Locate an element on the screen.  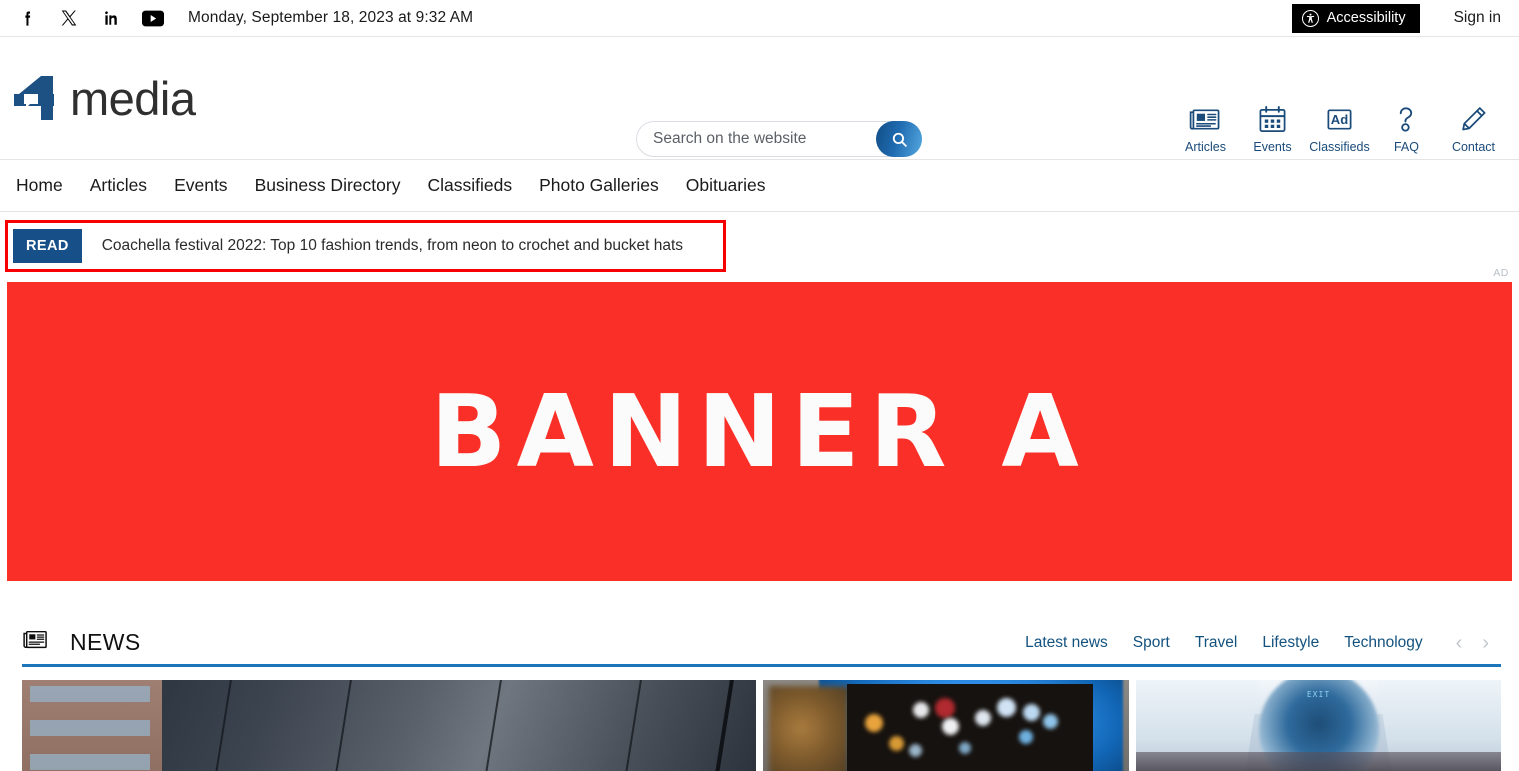
news-section-title: NEWS is located at coordinates (105, 642).